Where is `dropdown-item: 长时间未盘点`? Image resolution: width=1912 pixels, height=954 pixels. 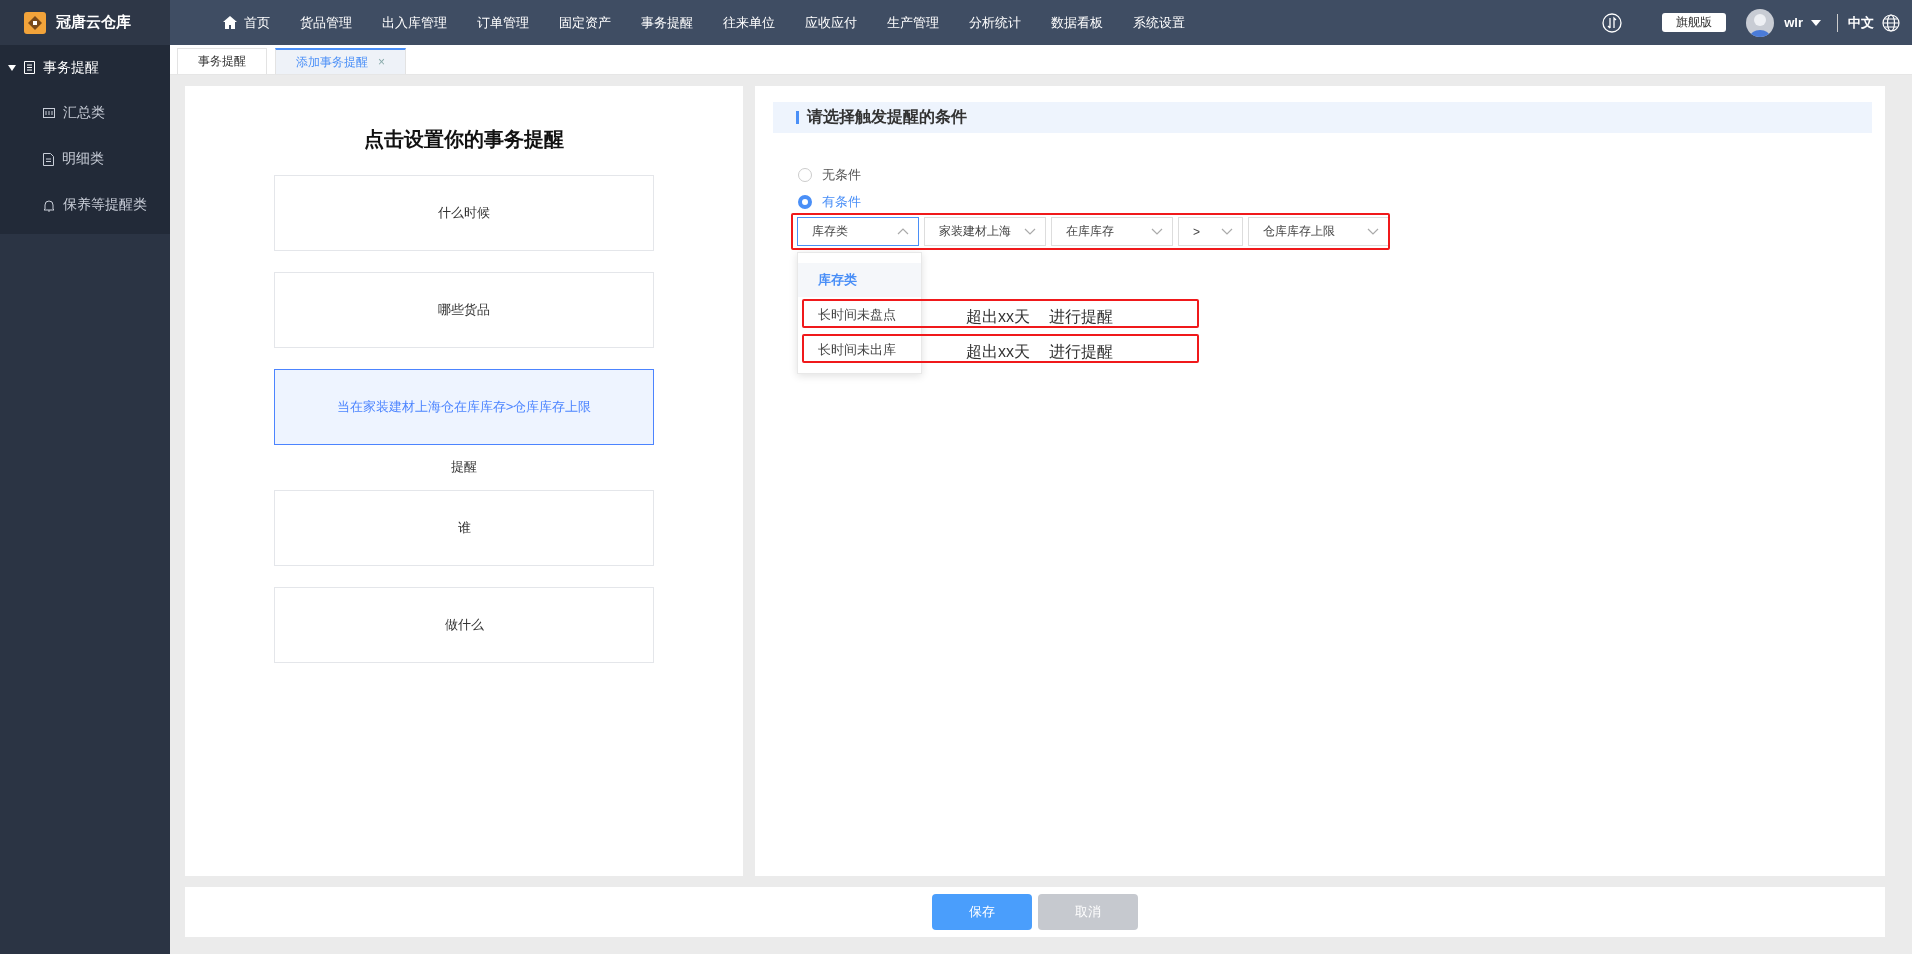
dropdown-item: 长时间未盘点 is located at coordinates (859, 314).